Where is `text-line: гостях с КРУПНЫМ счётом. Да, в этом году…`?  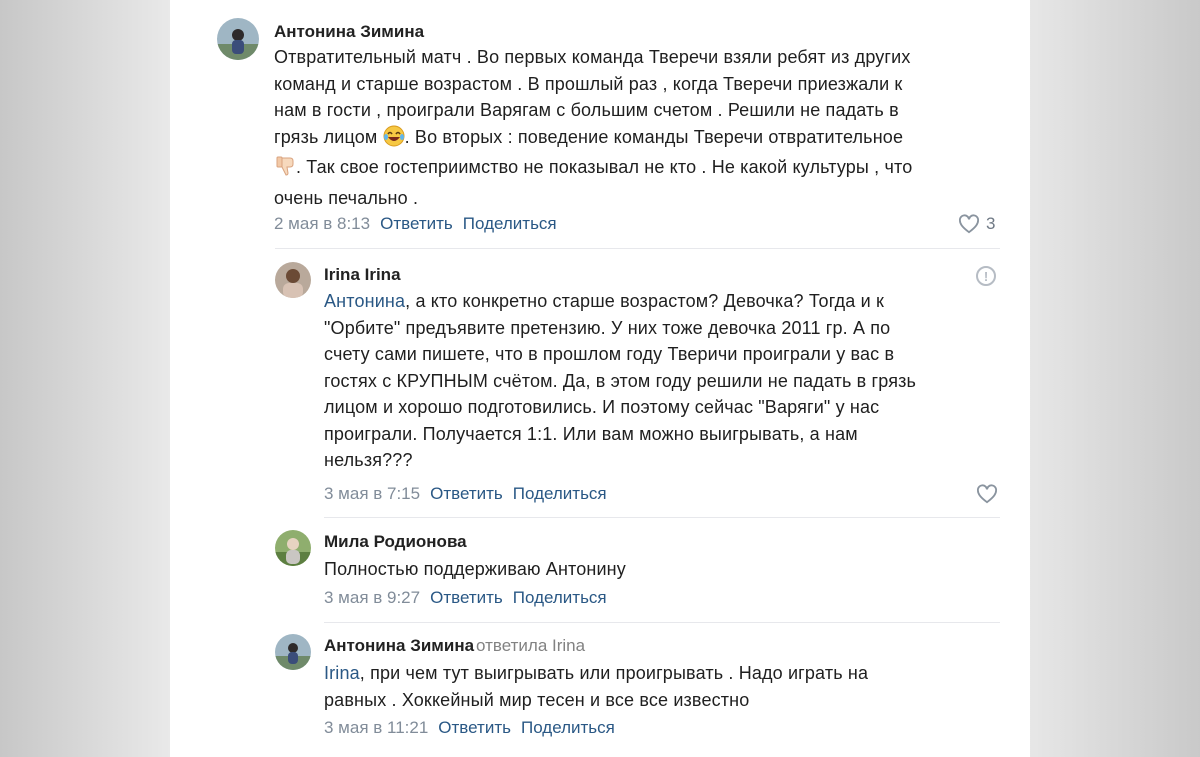
text-line: гостях с КРУПНЫМ счётом. Да, в этом году… is located at coordinates (620, 380).